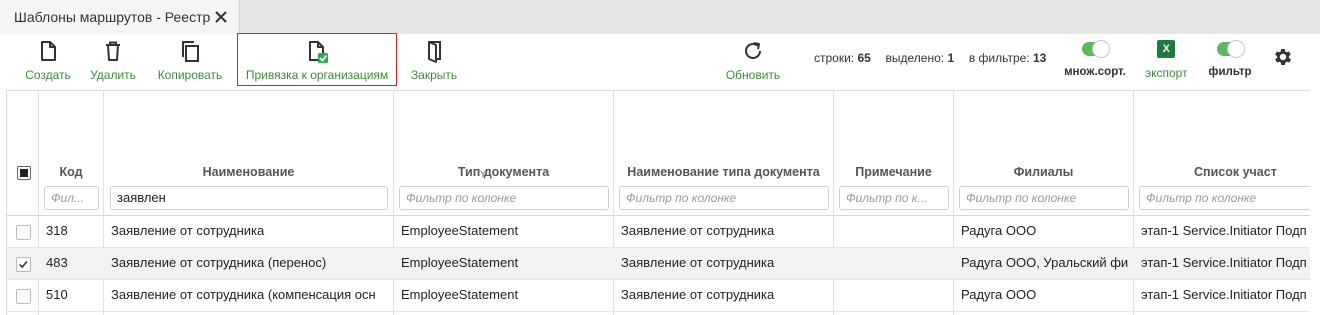  I want to click on filtered-count: 13, so click(1039, 58).